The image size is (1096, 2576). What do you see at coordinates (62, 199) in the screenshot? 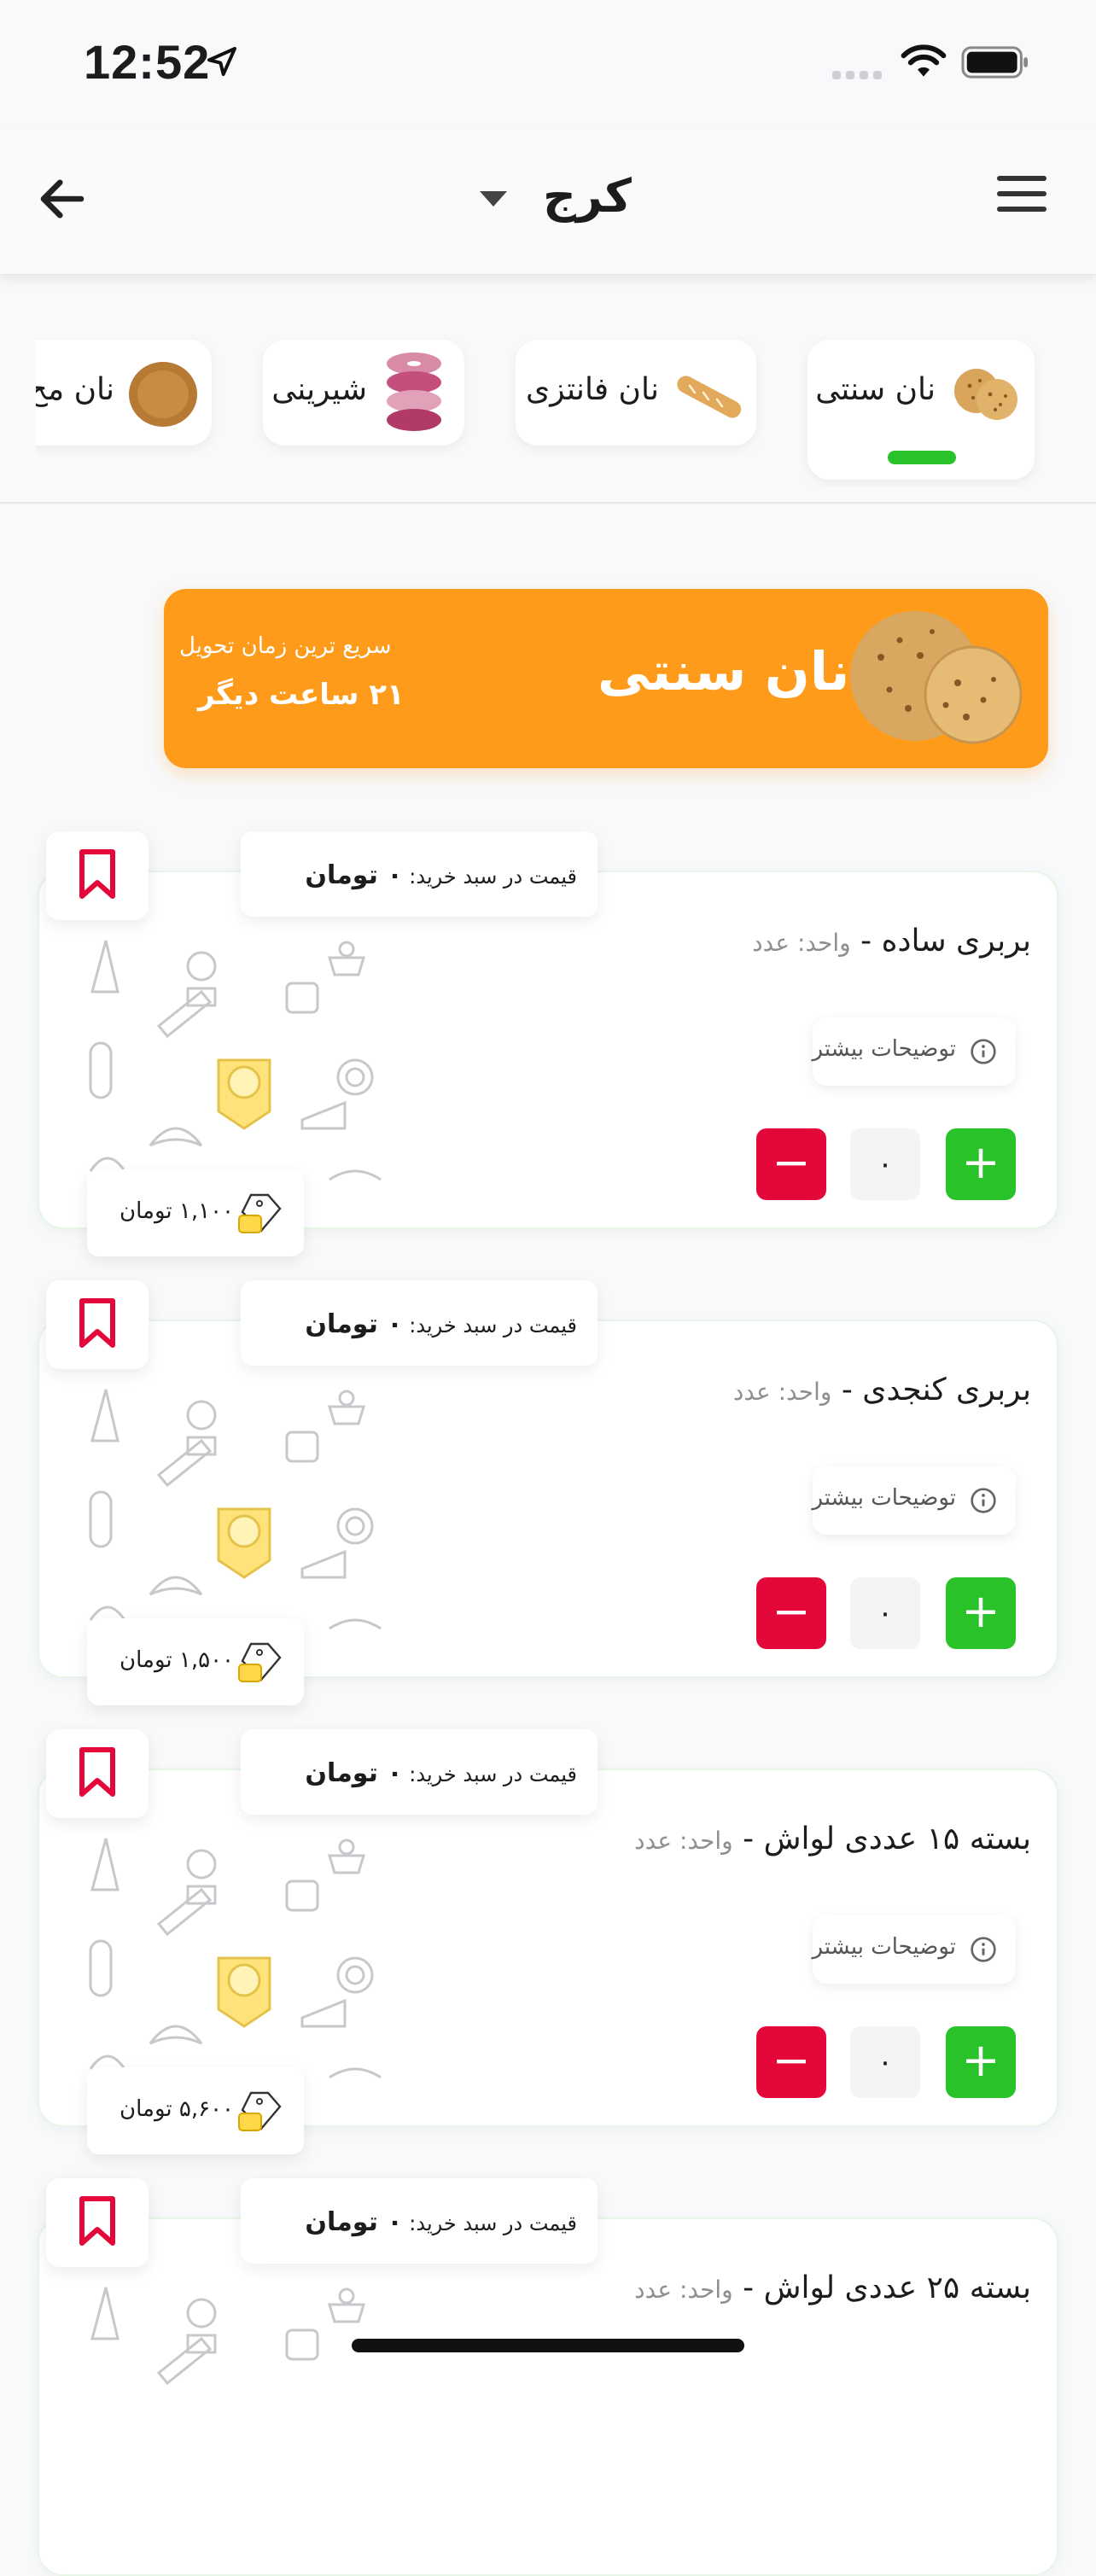
I see `back-arrow-icon` at bounding box center [62, 199].